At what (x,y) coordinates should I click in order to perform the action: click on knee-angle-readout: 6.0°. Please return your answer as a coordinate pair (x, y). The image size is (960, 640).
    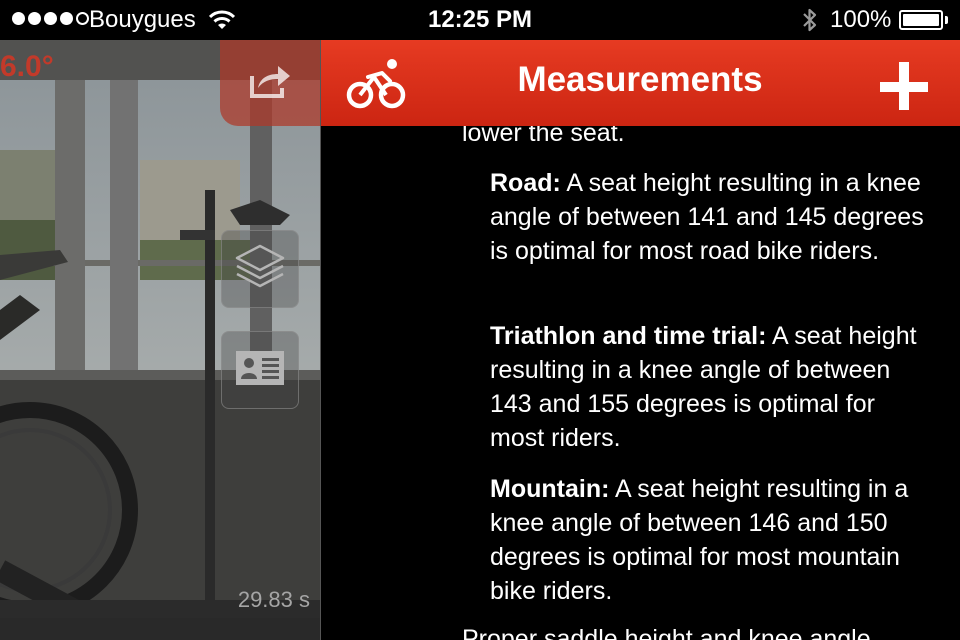
    Looking at the image, I should click on (27, 66).